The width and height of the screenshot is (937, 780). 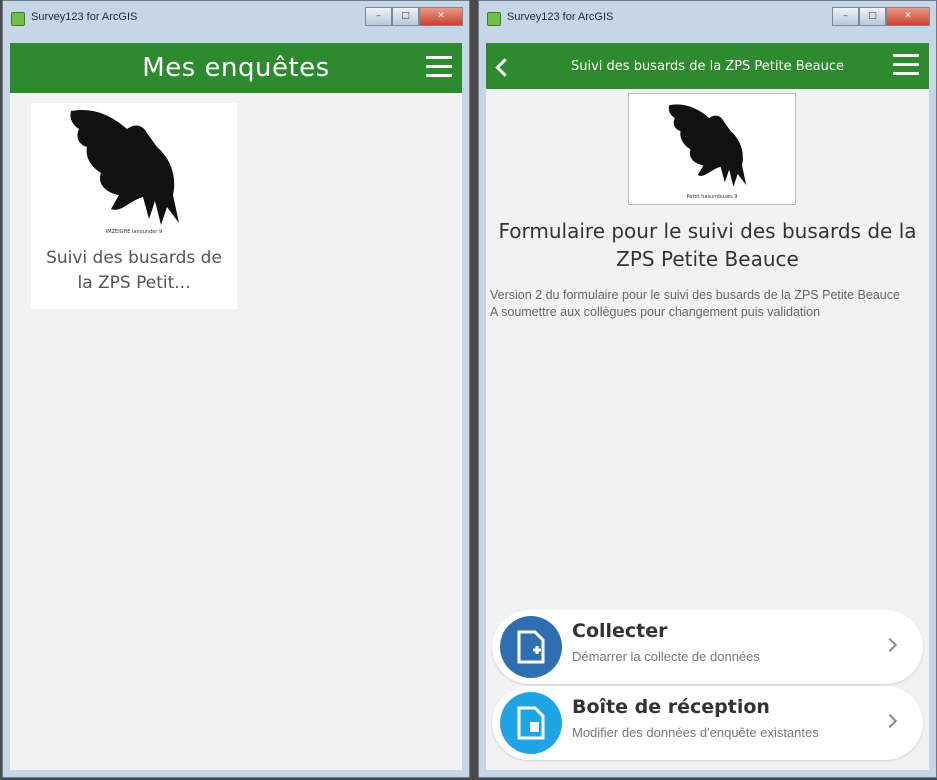 What do you see at coordinates (134, 232) in the screenshot?
I see `image-caption: IMZEIGHE lanounder 9` at bounding box center [134, 232].